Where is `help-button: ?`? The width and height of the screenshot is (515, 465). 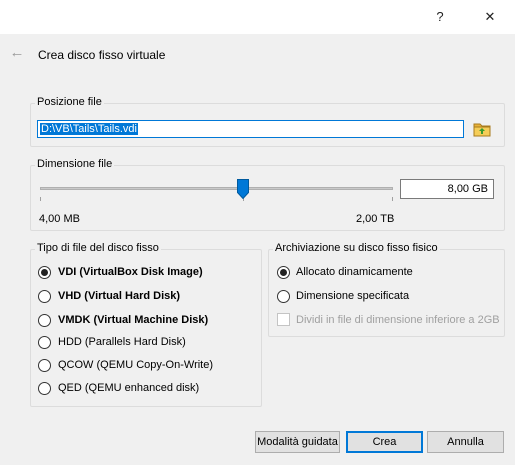
help-button: ? is located at coordinates (440, 17).